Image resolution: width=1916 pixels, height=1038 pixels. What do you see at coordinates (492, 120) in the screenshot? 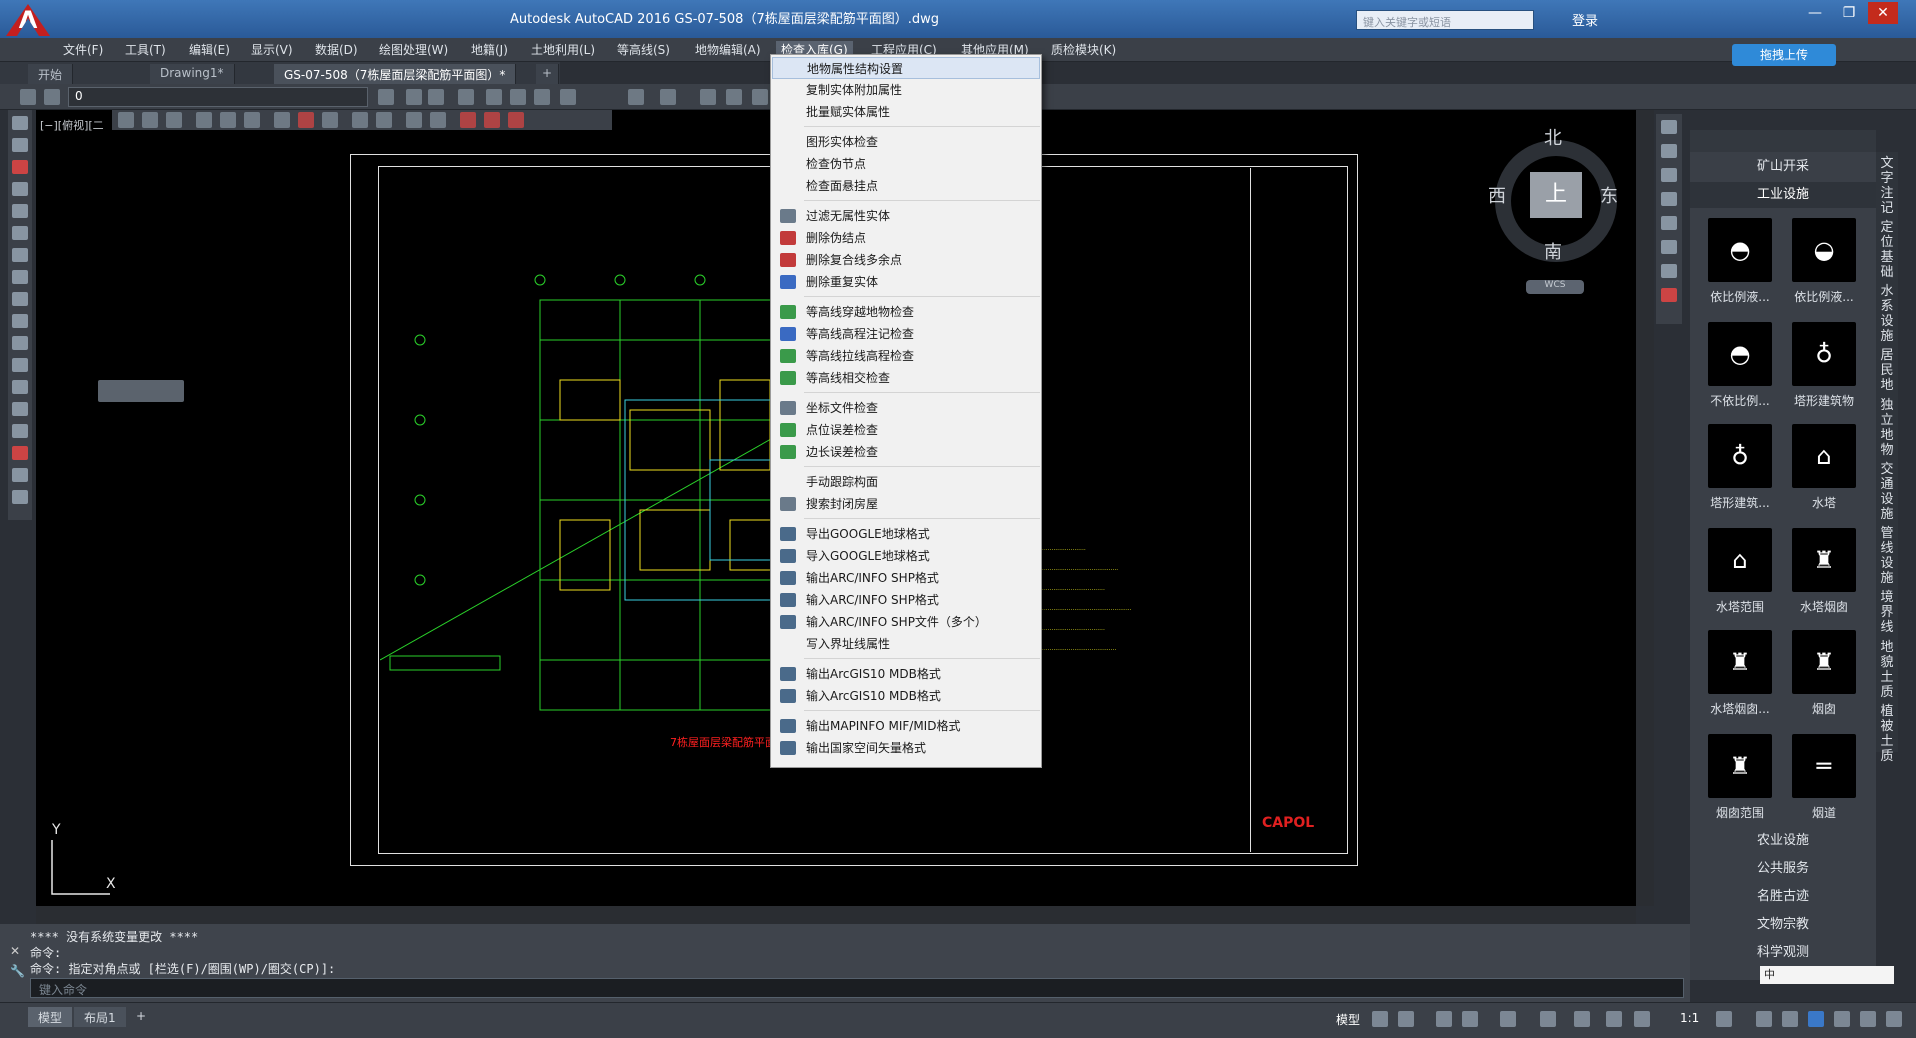
I see `snap-from-icon` at bounding box center [492, 120].